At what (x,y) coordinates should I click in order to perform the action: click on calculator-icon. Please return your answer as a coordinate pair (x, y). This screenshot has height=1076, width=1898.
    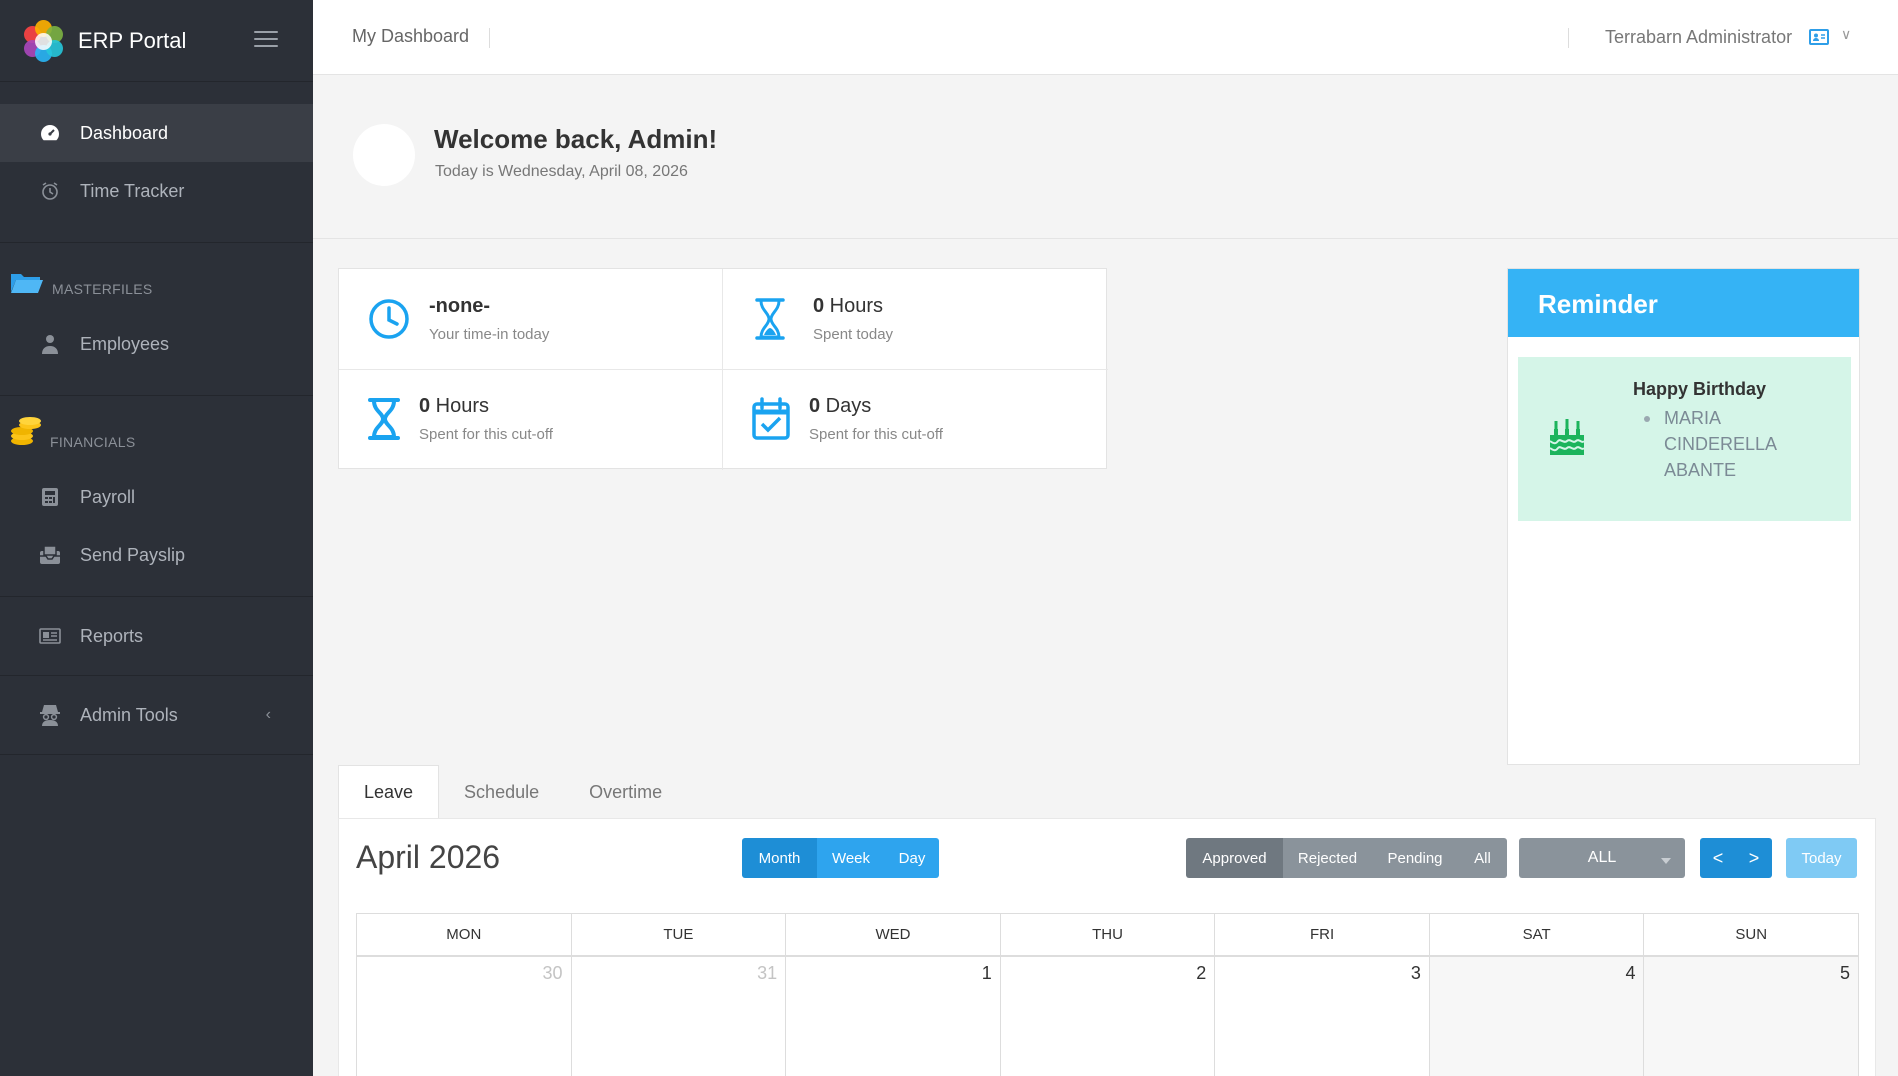
    Looking at the image, I should click on (50, 497).